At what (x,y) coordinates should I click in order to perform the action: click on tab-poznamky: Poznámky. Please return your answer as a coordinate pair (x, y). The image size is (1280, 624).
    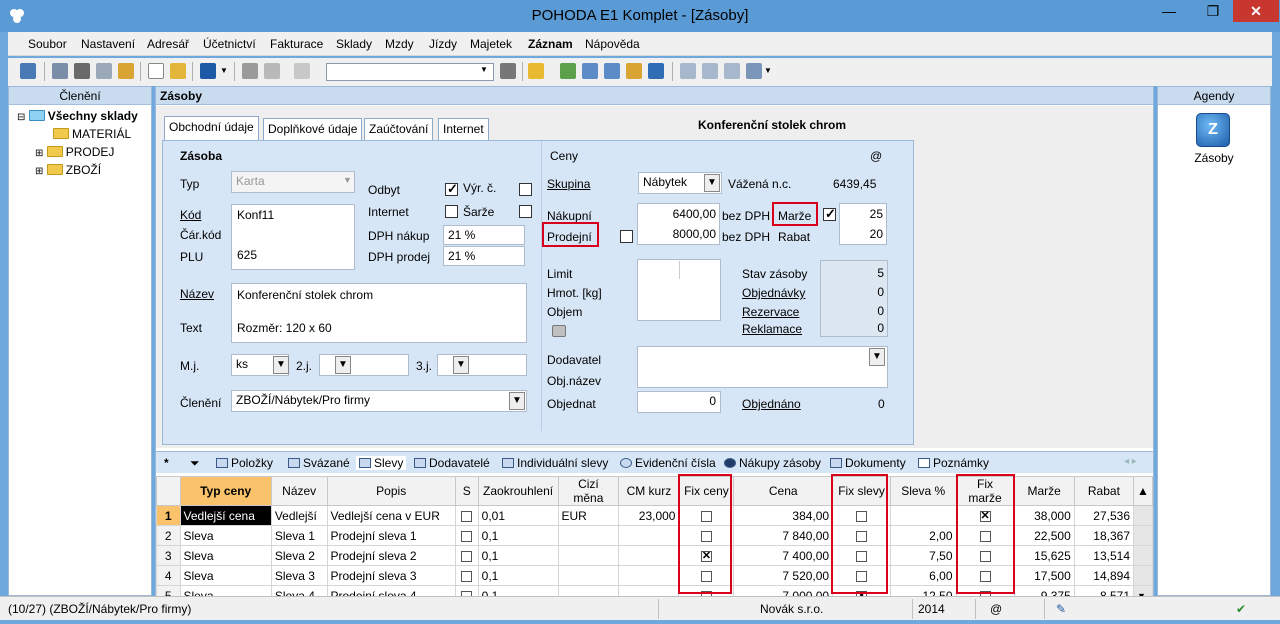
    Looking at the image, I should click on (953, 463).